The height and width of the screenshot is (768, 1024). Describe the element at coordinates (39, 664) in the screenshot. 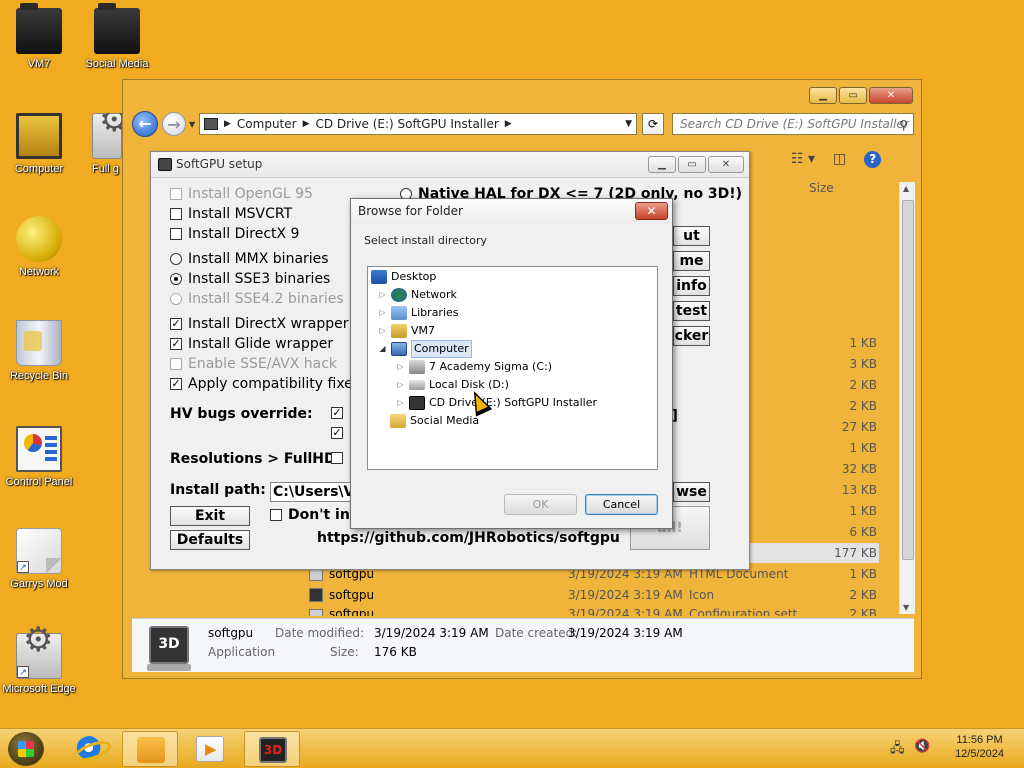

I see `desktop-icon-microsoft-edge: ↗ Microsoft Edge` at that location.